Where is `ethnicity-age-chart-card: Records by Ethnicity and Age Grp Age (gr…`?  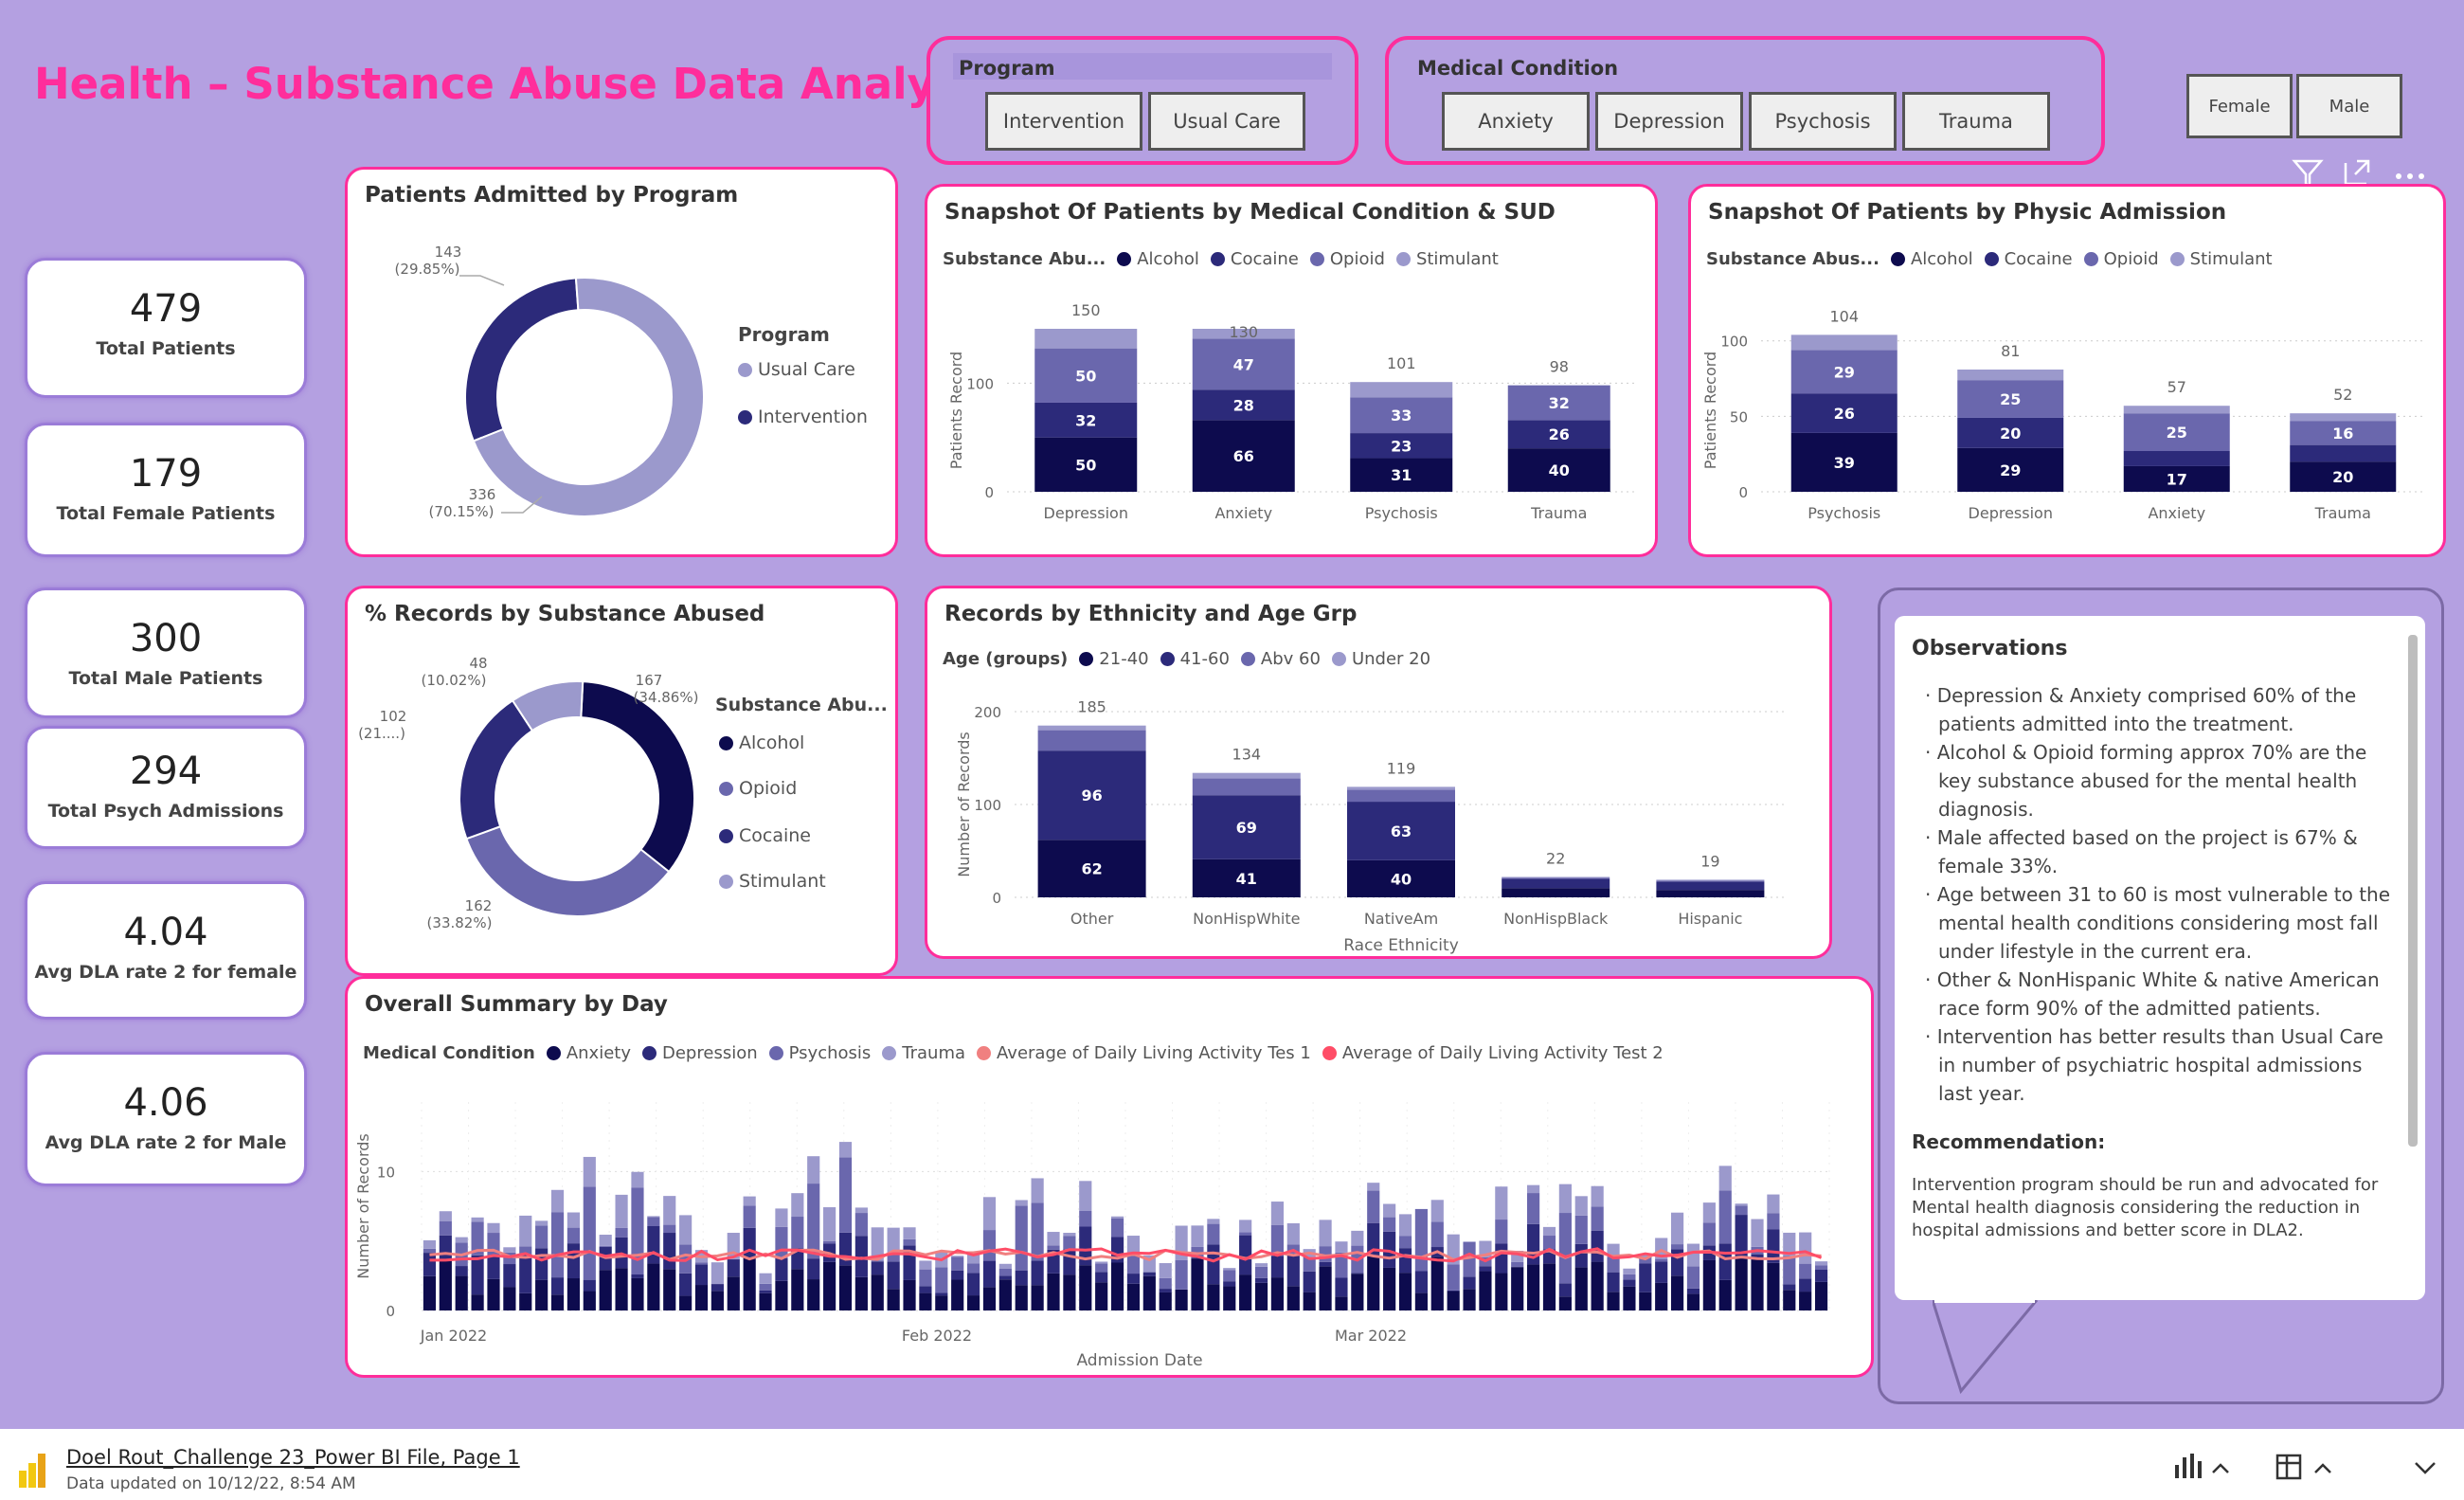
ethnicity-age-chart-card: Records by Ethnicity and Age Grp Age (gr… is located at coordinates (1378, 772).